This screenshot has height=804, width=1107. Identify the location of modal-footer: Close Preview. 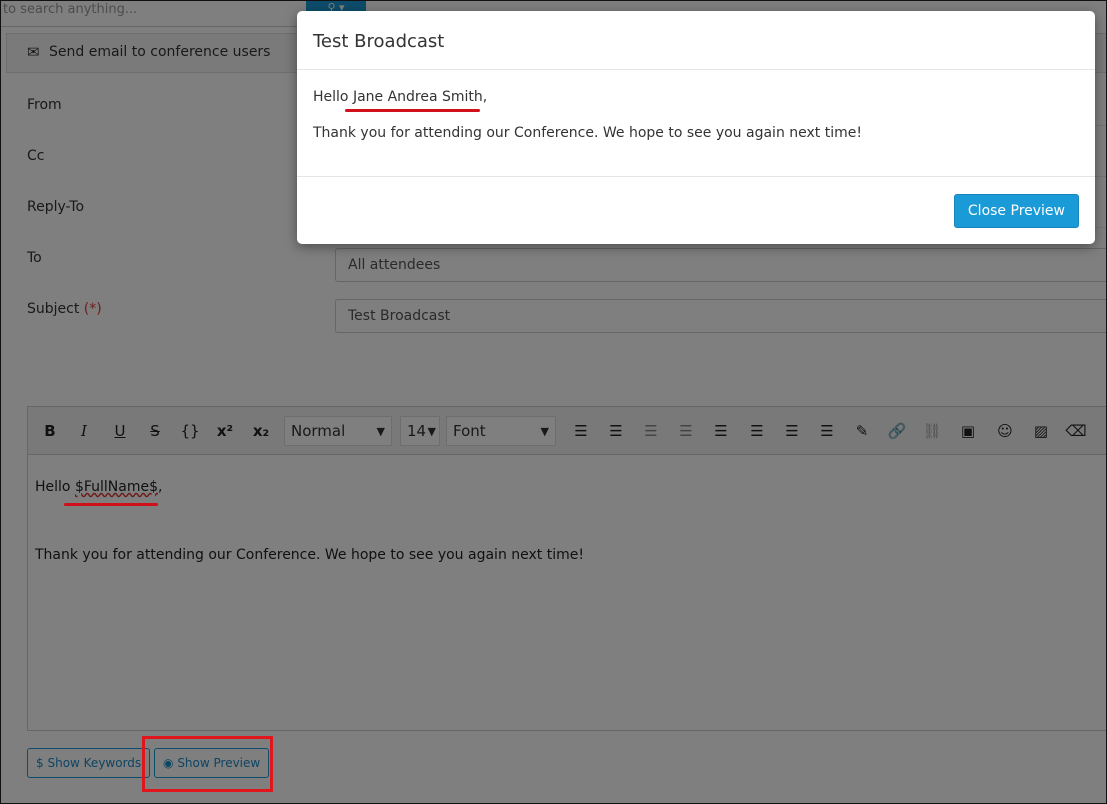
(696, 210).